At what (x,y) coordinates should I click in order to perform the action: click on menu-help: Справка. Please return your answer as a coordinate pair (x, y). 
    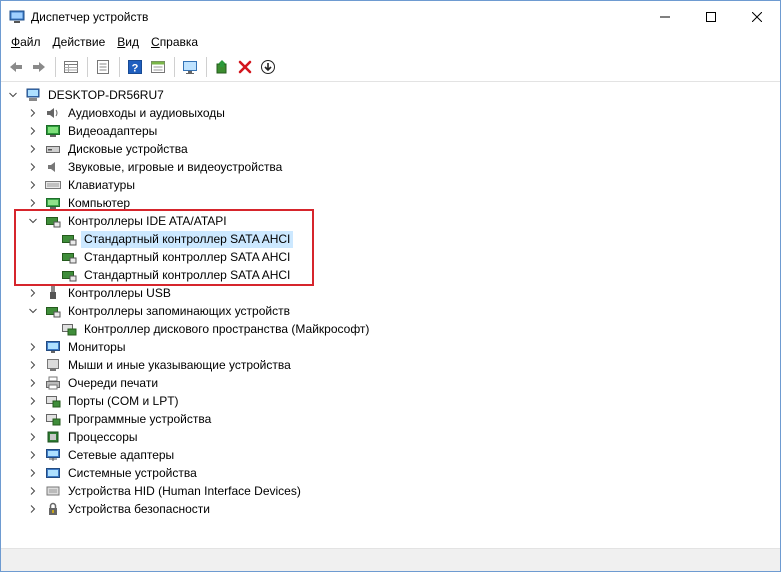
    Looking at the image, I should click on (174, 42).